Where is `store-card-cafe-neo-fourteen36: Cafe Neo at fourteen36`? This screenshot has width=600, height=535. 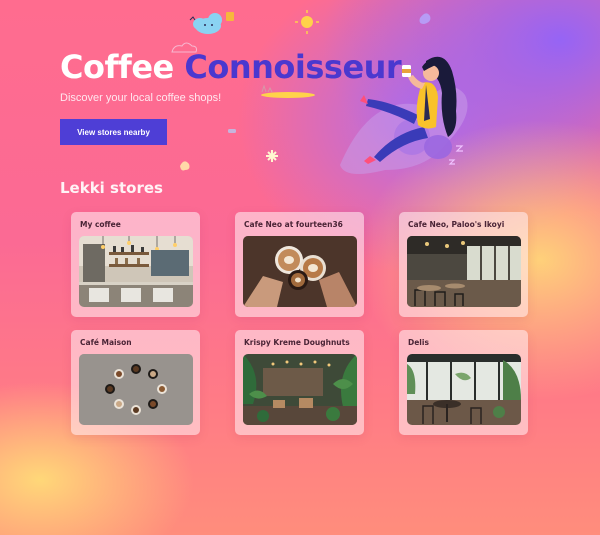
store-card-cafe-neo-fourteen36: Cafe Neo at fourteen36 is located at coordinates (299, 264).